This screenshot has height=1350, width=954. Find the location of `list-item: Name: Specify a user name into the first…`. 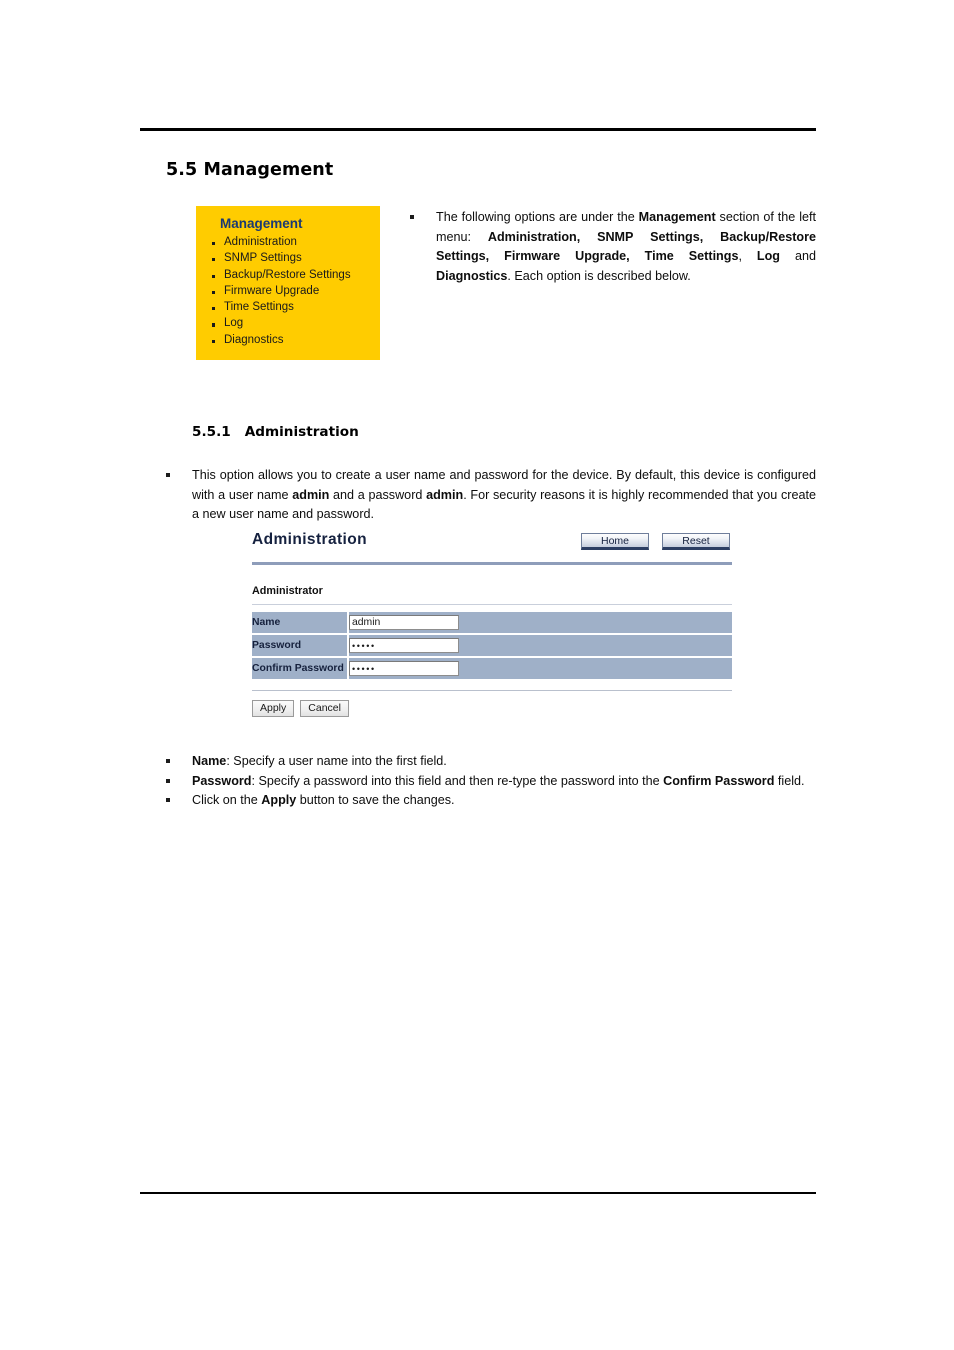

list-item: Name: Specify a user name into the first… is located at coordinates (491, 762).